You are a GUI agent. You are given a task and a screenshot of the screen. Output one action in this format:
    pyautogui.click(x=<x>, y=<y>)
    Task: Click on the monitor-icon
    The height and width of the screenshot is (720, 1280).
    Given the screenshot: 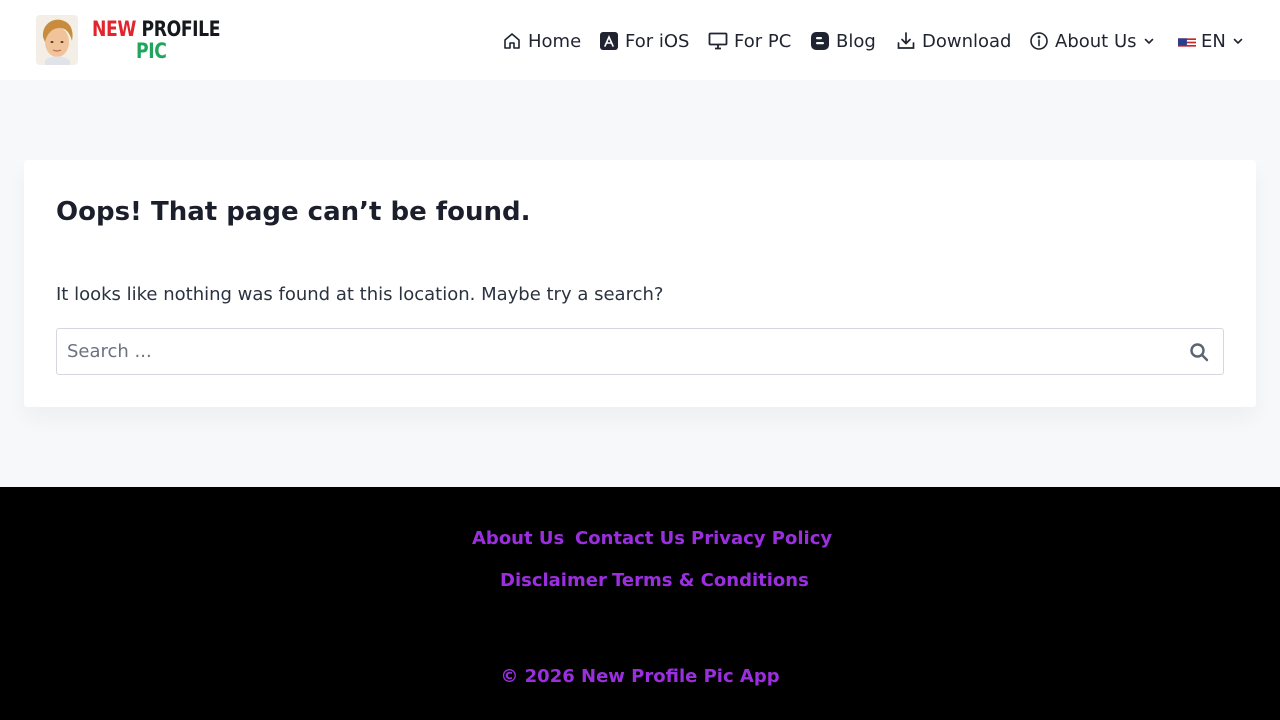 What is the action you would take?
    pyautogui.click(x=718, y=41)
    